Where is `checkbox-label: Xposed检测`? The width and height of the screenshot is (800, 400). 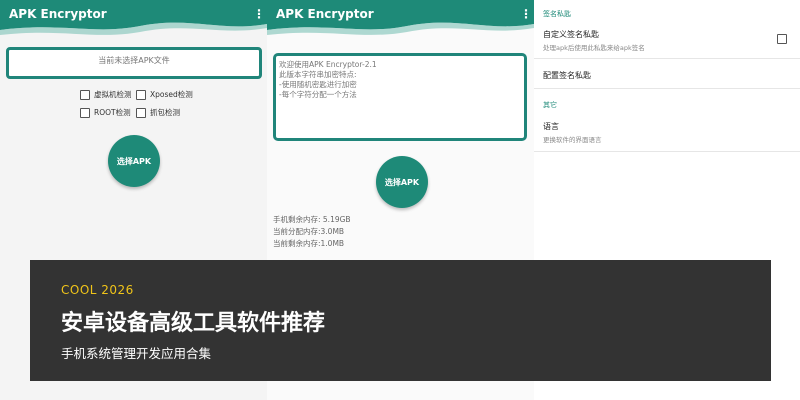 checkbox-label: Xposed检测 is located at coordinates (171, 94).